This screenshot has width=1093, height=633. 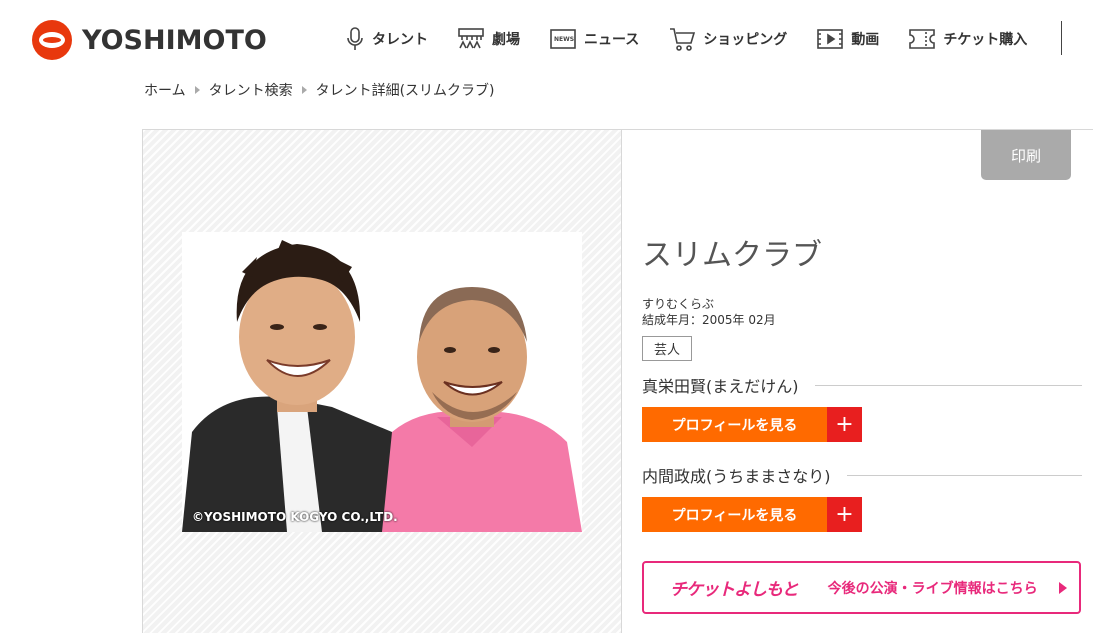 What do you see at coordinates (667, 348) in the screenshot?
I see `category-tag: 芸人` at bounding box center [667, 348].